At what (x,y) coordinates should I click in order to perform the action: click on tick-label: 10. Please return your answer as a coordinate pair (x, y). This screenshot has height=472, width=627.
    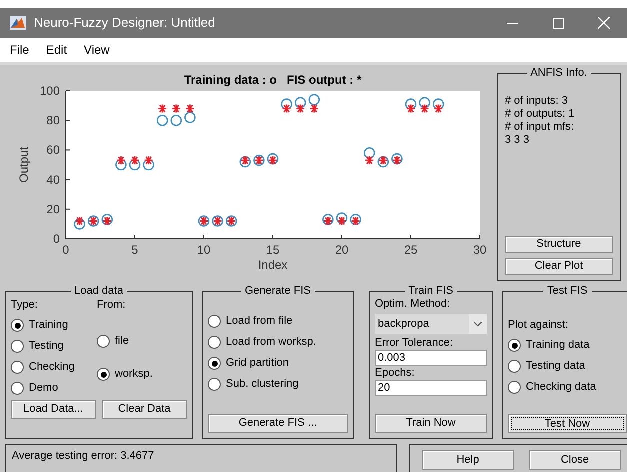
    Looking at the image, I should click on (204, 250).